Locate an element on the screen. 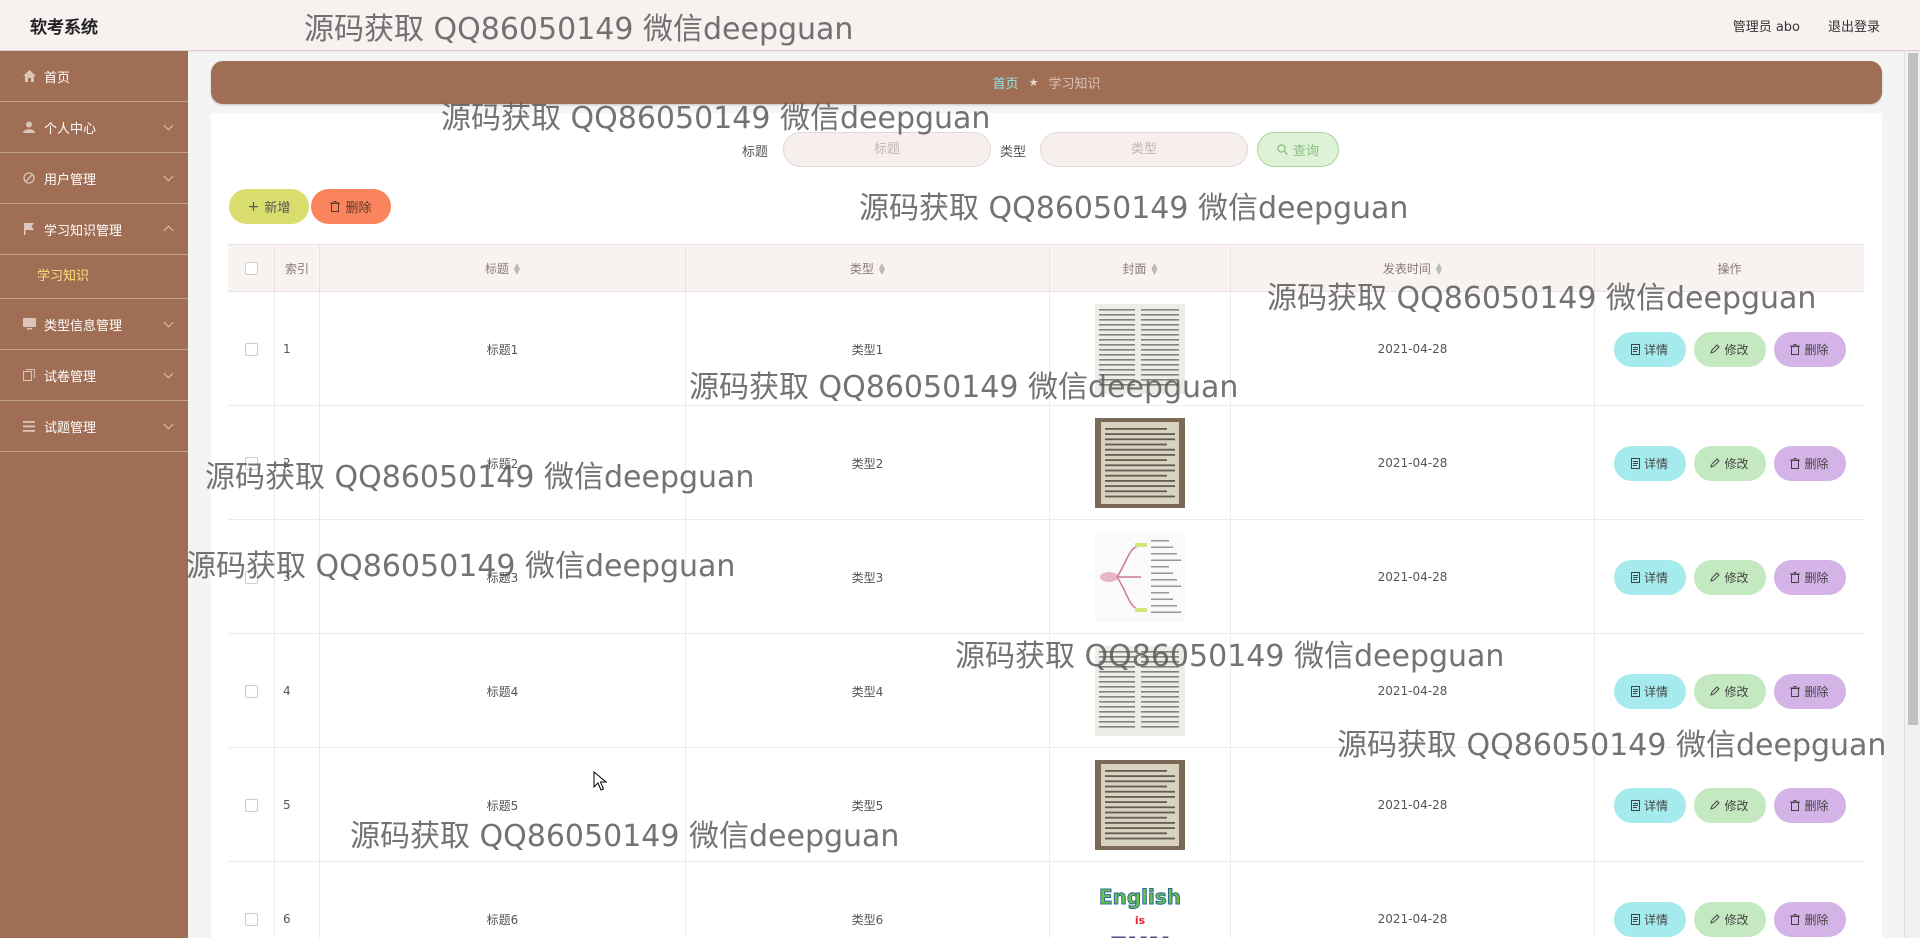  submenu: 学习知识 is located at coordinates (94, 277).